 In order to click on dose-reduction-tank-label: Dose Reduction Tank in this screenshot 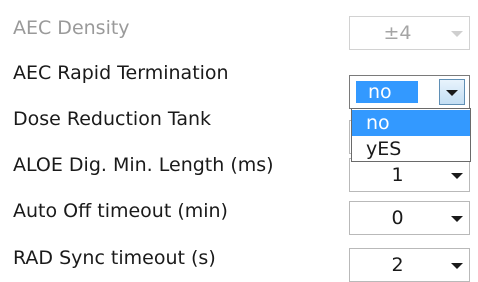, I will do `click(112, 119)`.